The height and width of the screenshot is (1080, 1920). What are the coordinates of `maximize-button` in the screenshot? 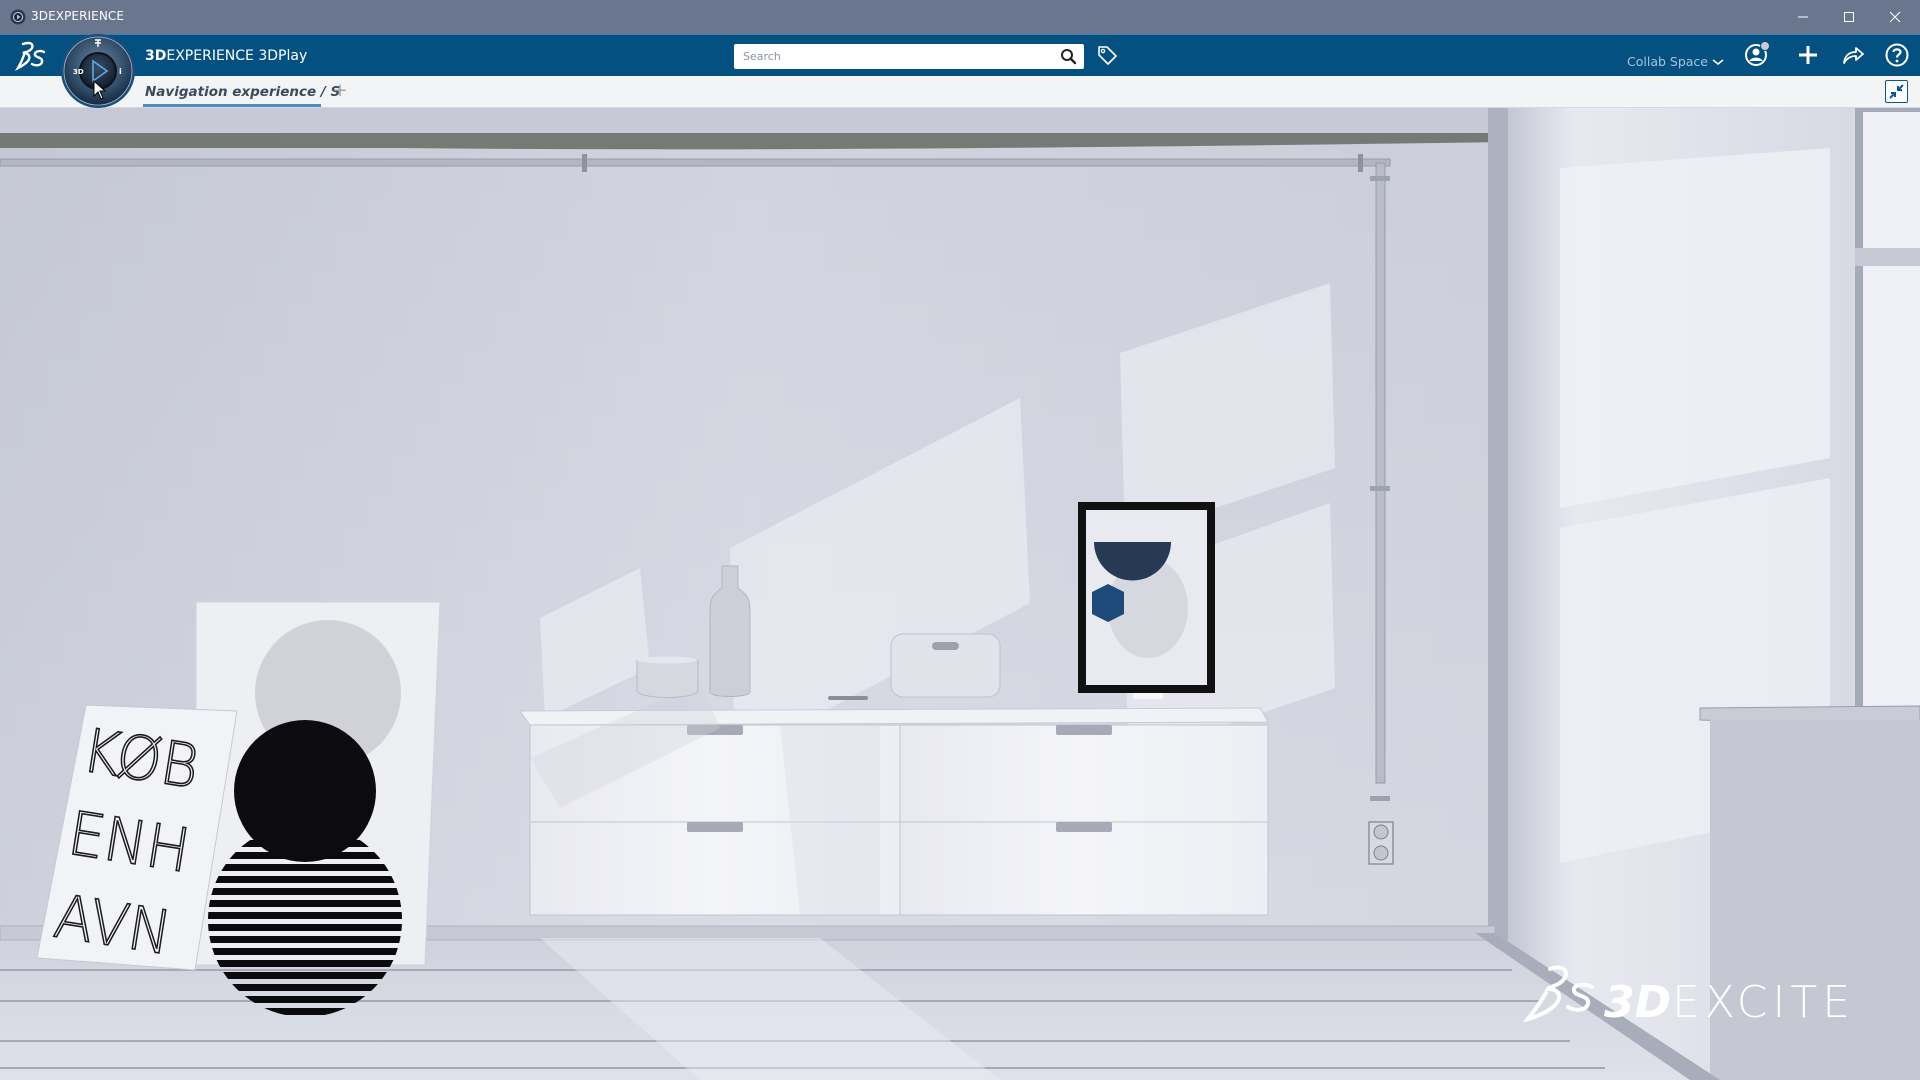 It's located at (1849, 17).